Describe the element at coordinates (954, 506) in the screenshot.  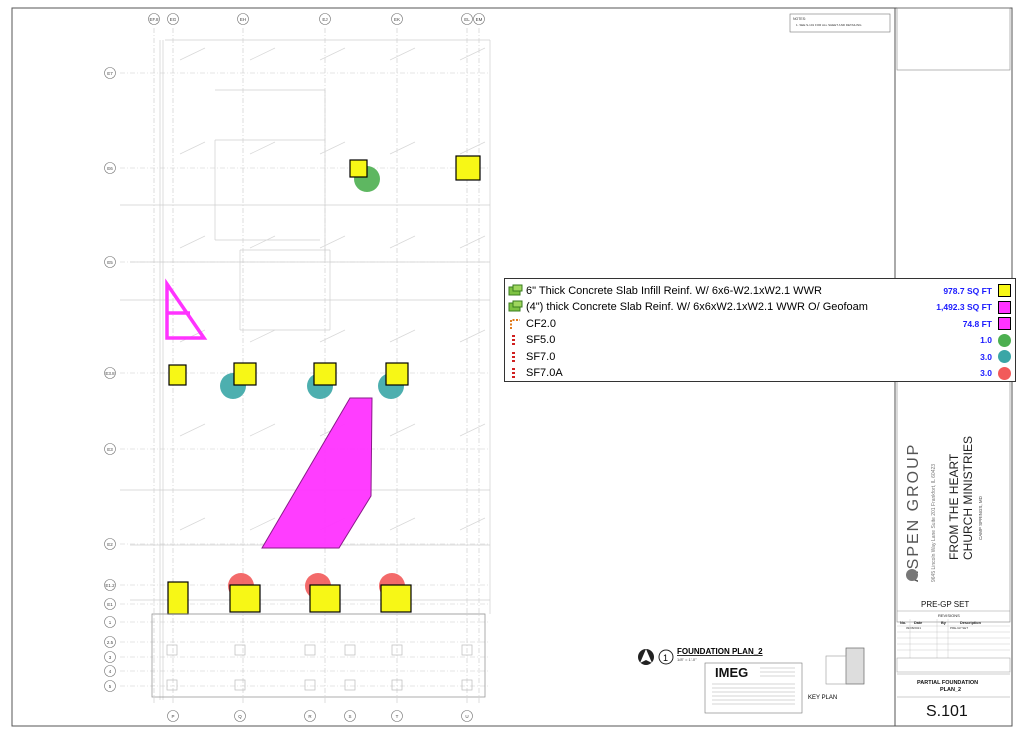
I see `project-name-line1: FROM THE HEART` at that location.